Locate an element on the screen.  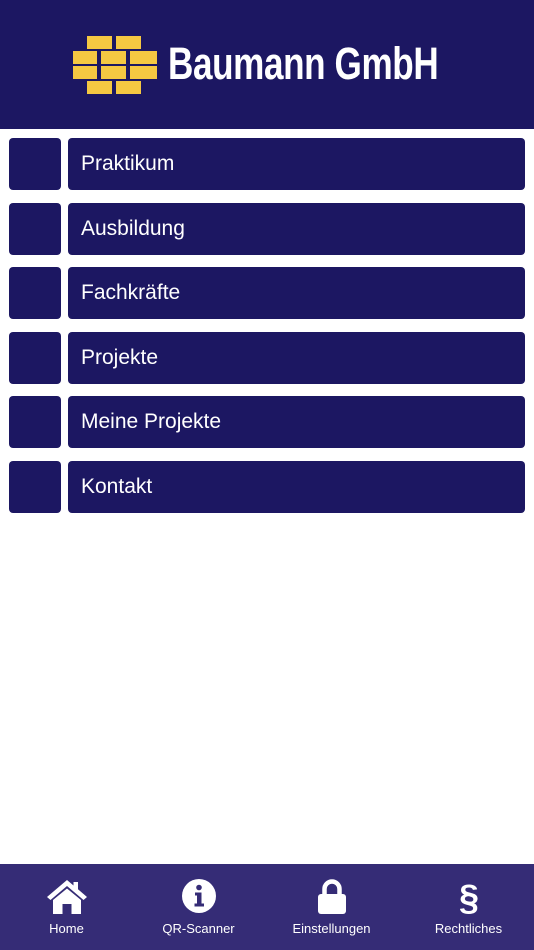
menu-item-button: Praktikum is located at coordinates (296, 164).